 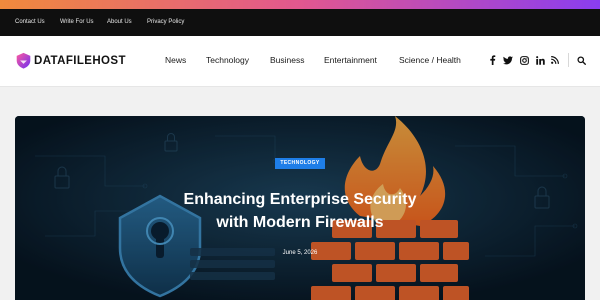 What do you see at coordinates (300, 4) in the screenshot?
I see `top-gradient-bar` at bounding box center [300, 4].